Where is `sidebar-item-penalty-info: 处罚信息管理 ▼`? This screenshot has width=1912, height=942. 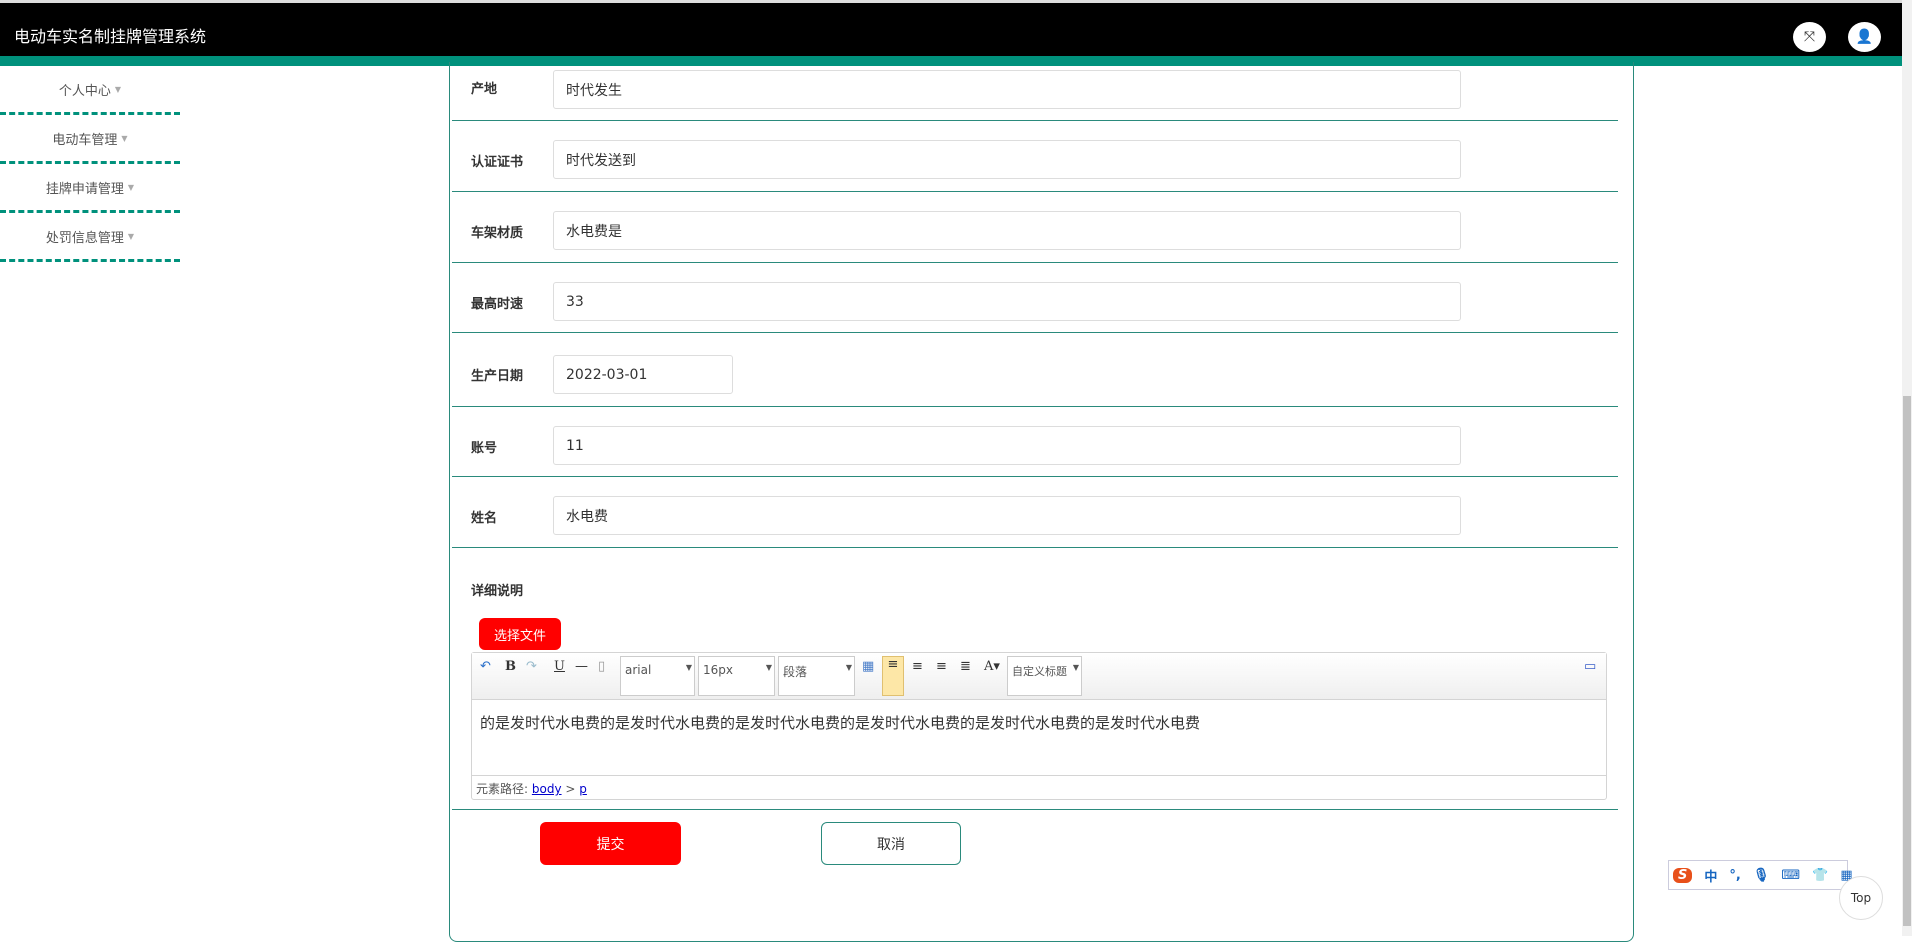
sidebar-item-penalty-info: 处罚信息管理 ▼ is located at coordinates (90, 237).